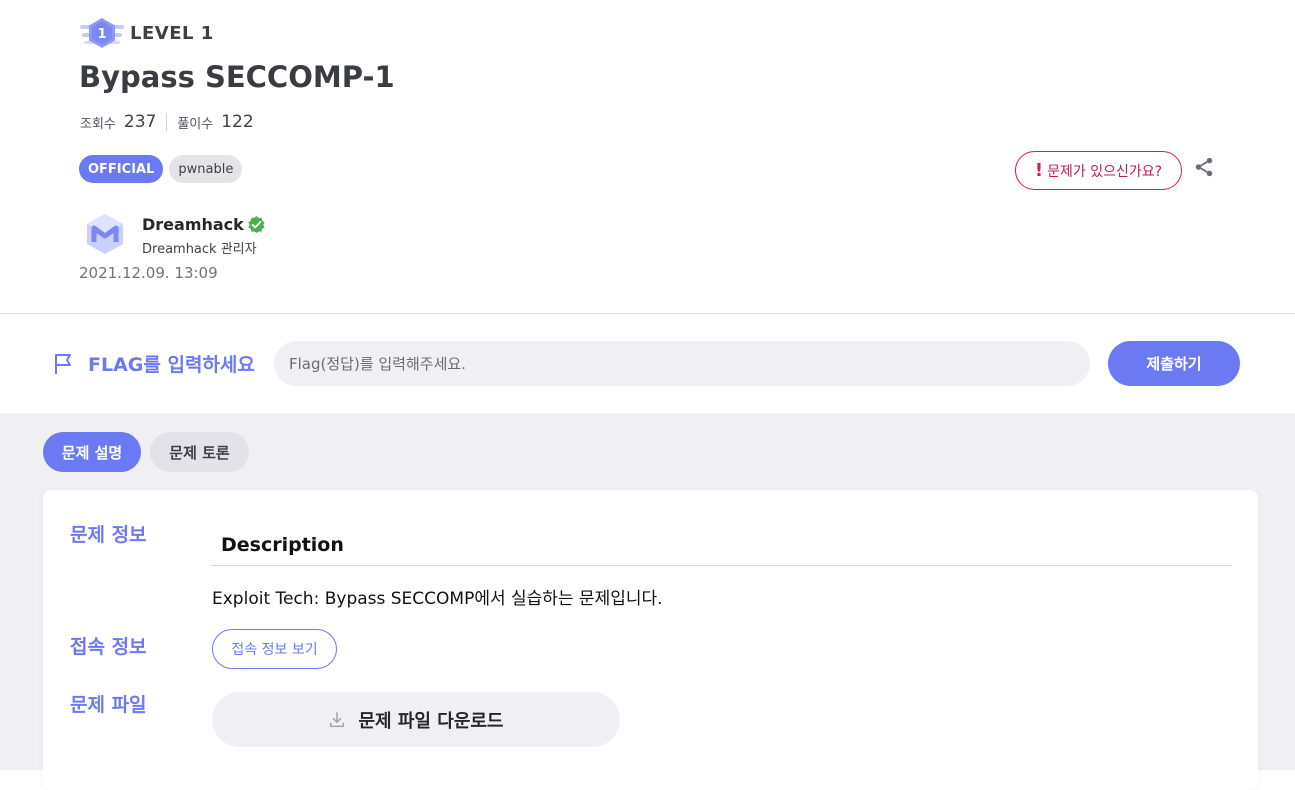  I want to click on report-button-label: 문제가 있으신가요?, so click(1105, 171).